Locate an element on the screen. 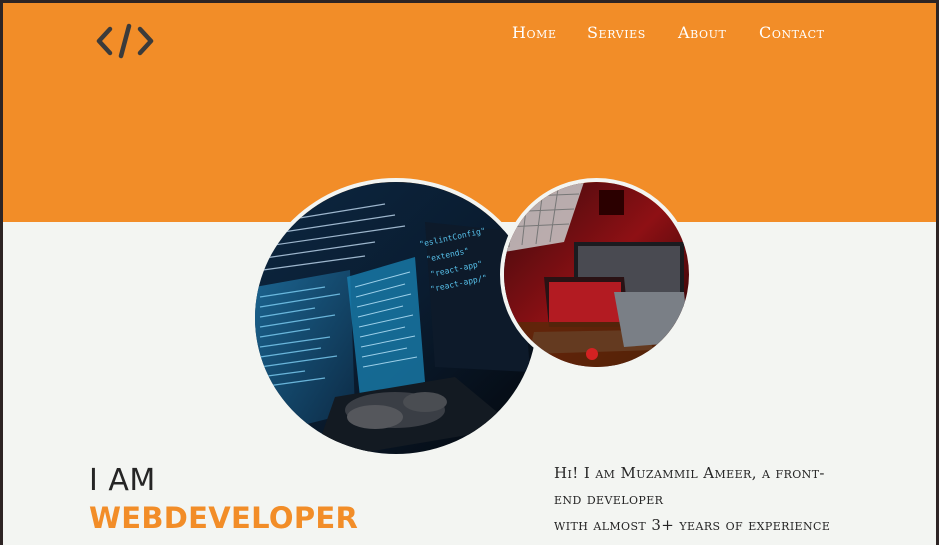  nav-contact: Contact is located at coordinates (792, 32).